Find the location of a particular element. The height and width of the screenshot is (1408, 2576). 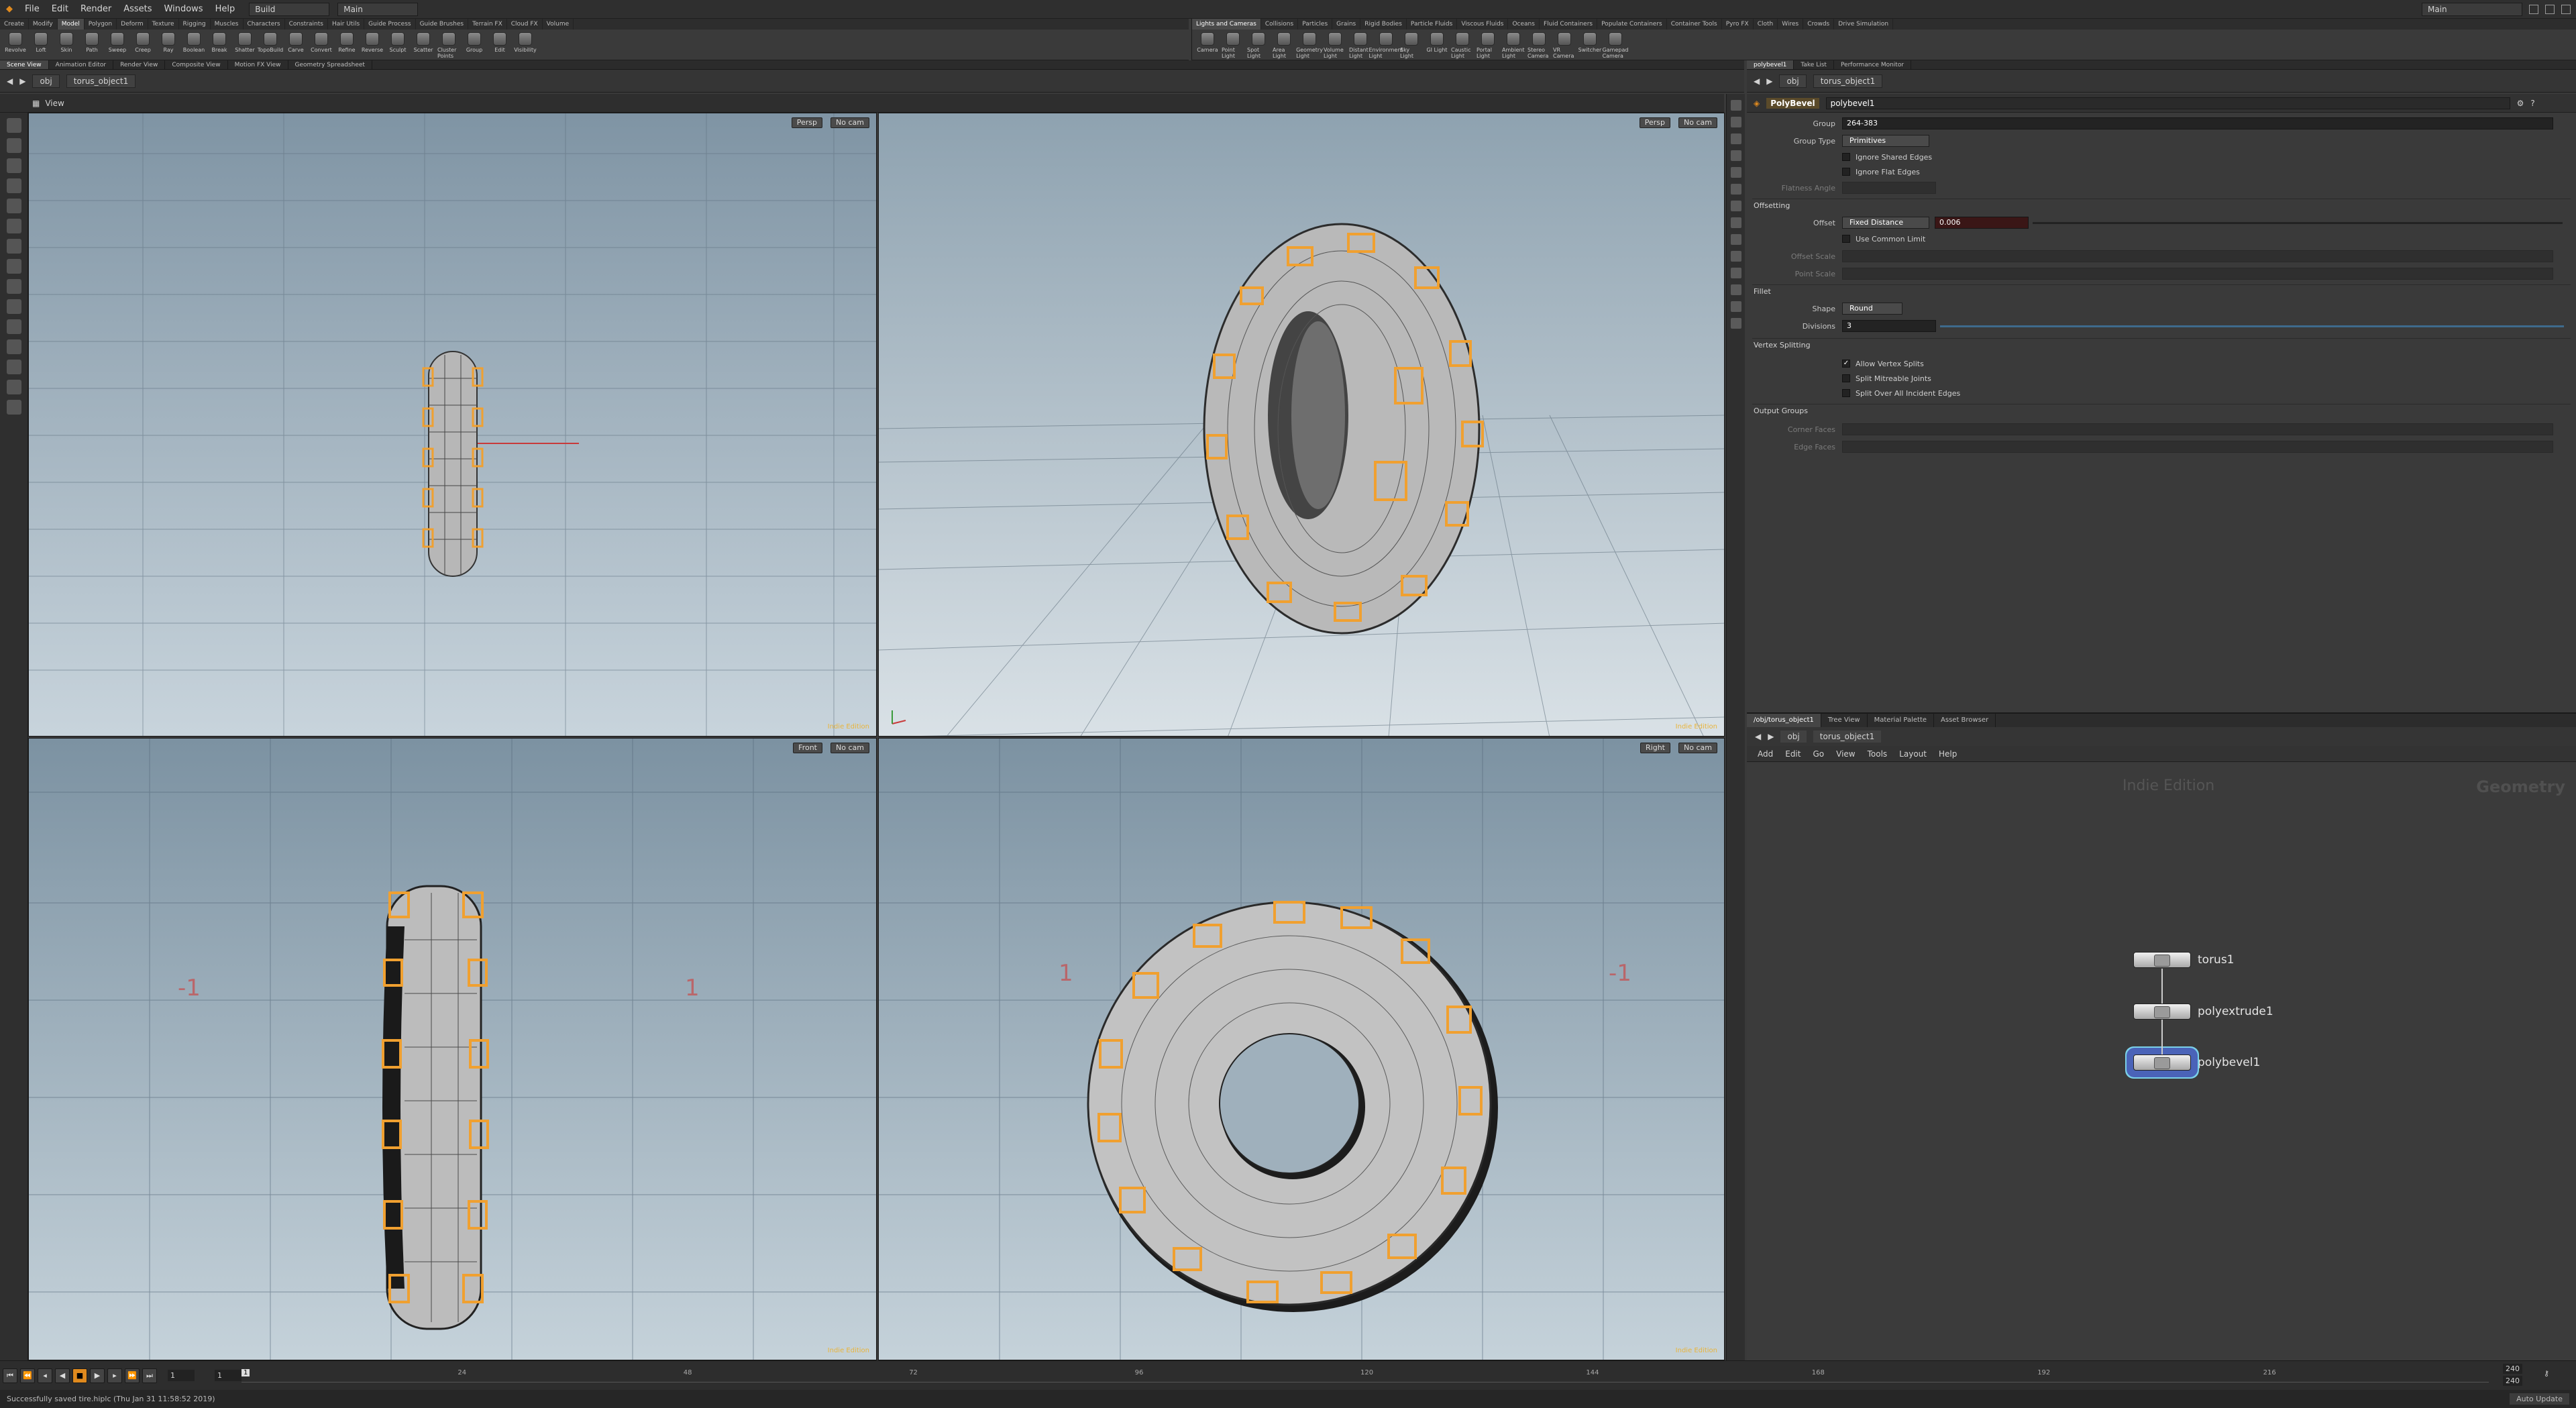

tool-reverse: Reverse is located at coordinates (372, 45).